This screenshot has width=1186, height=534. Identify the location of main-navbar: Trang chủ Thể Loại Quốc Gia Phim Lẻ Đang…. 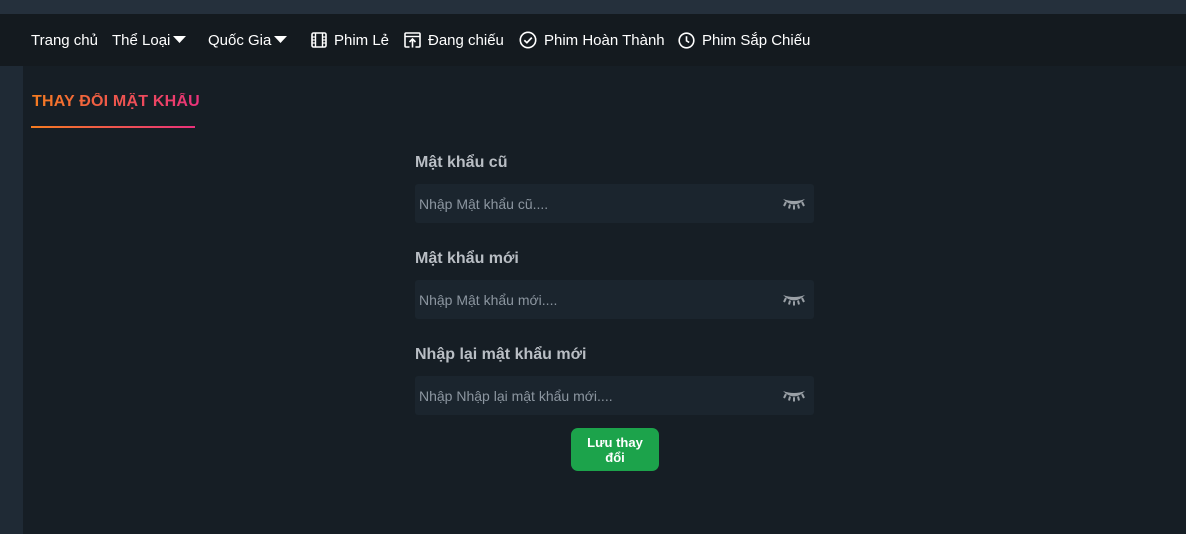
(593, 40).